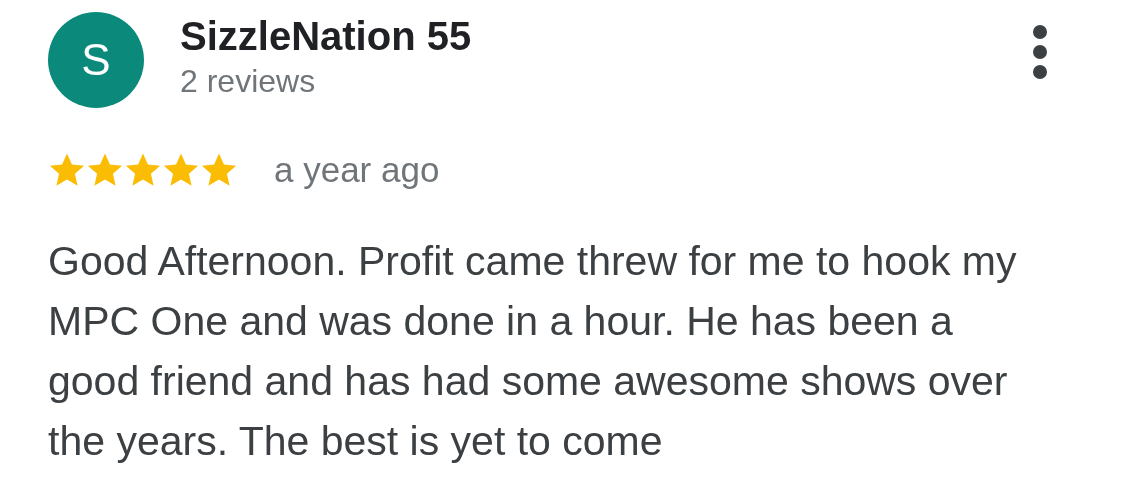  I want to click on review-count: 2 reviews, so click(248, 81).